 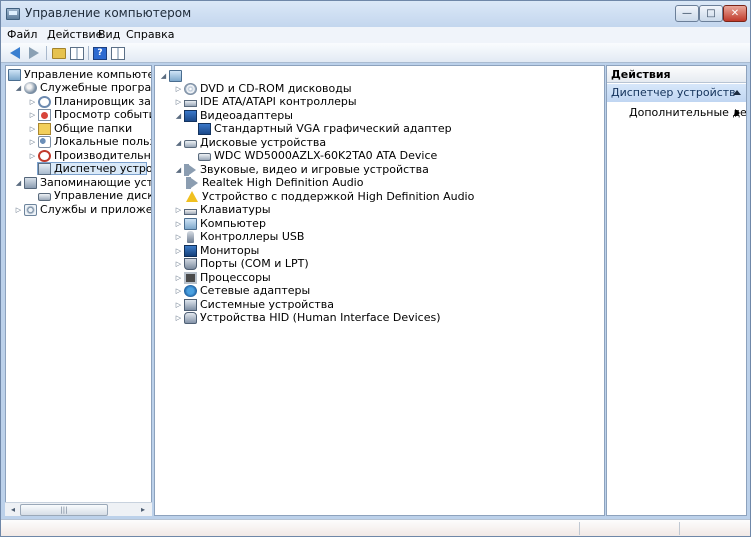 I want to click on up-level-button, so click(x=59, y=53).